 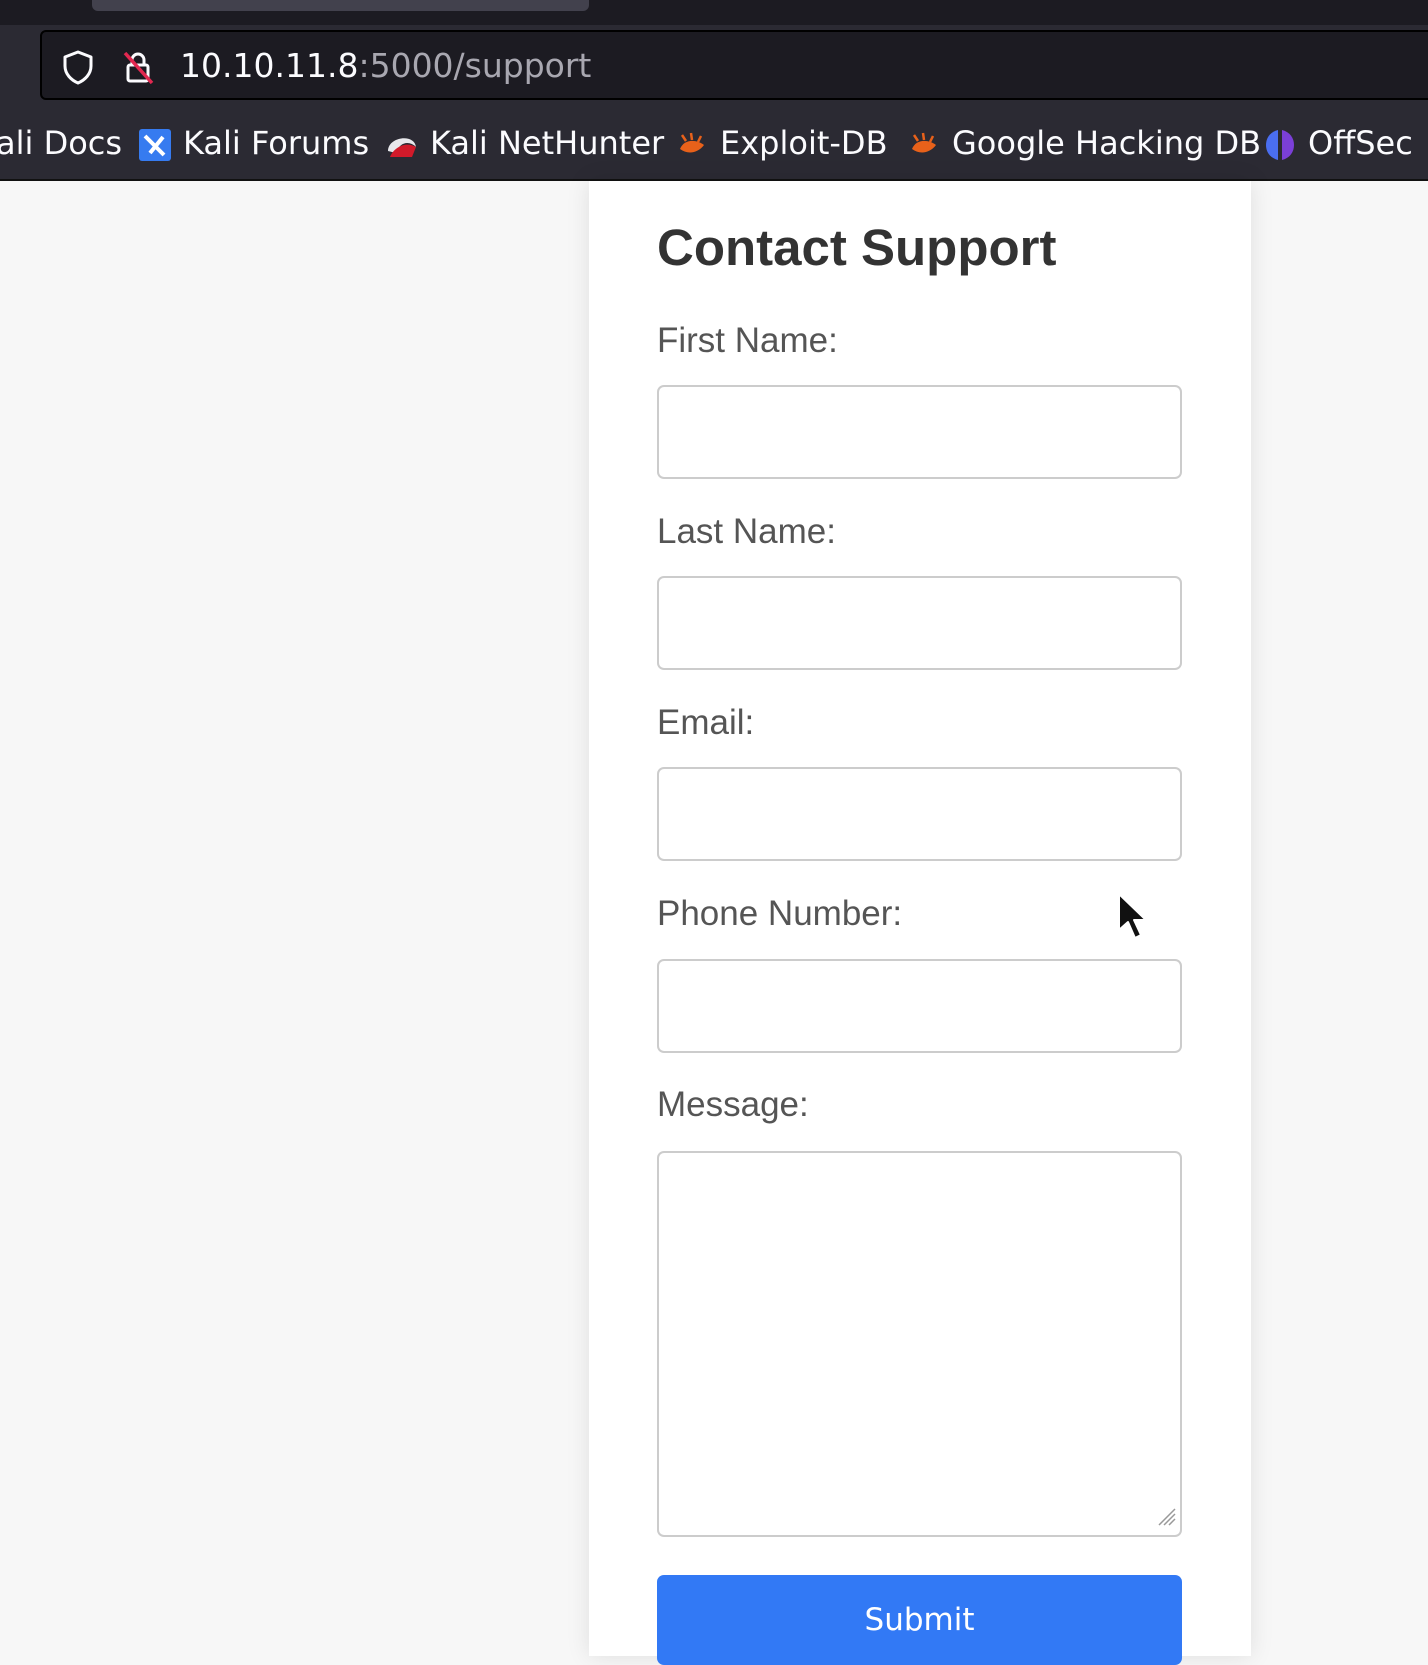 What do you see at coordinates (1132, 916) in the screenshot?
I see `mouse-cursor-icon` at bounding box center [1132, 916].